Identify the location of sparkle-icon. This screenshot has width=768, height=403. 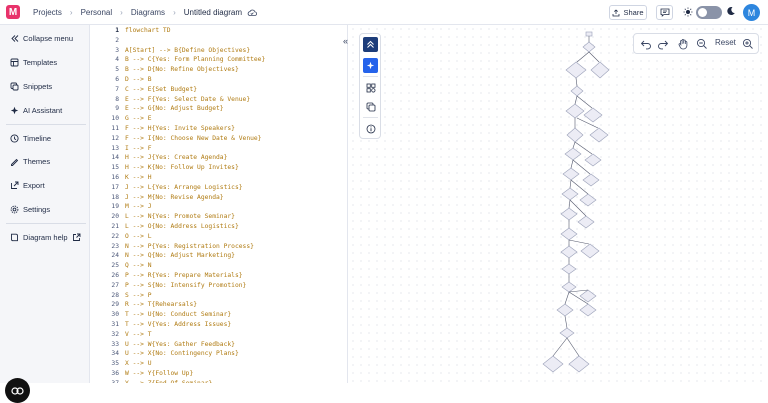
(370, 65).